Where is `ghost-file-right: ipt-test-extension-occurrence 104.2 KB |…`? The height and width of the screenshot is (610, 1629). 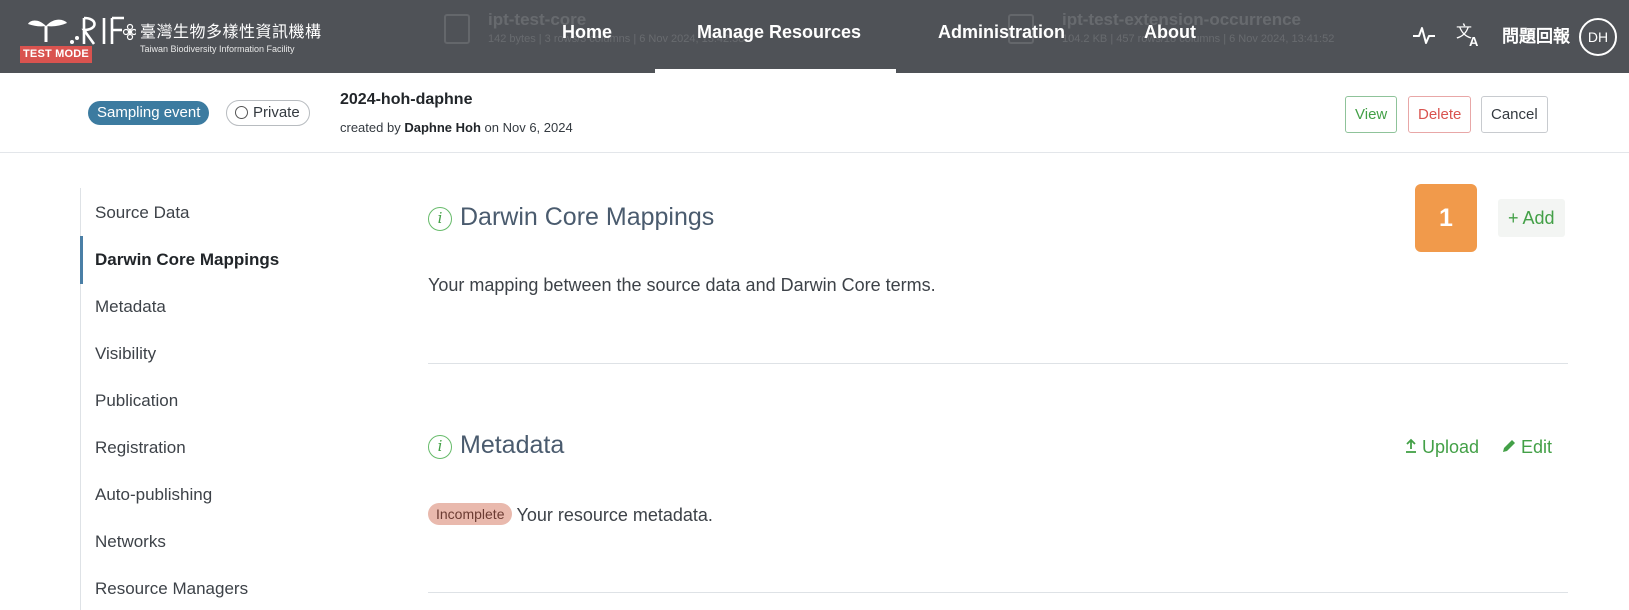 ghost-file-right: ipt-test-extension-occurrence 104.2 KB |… is located at coordinates (1198, 27).